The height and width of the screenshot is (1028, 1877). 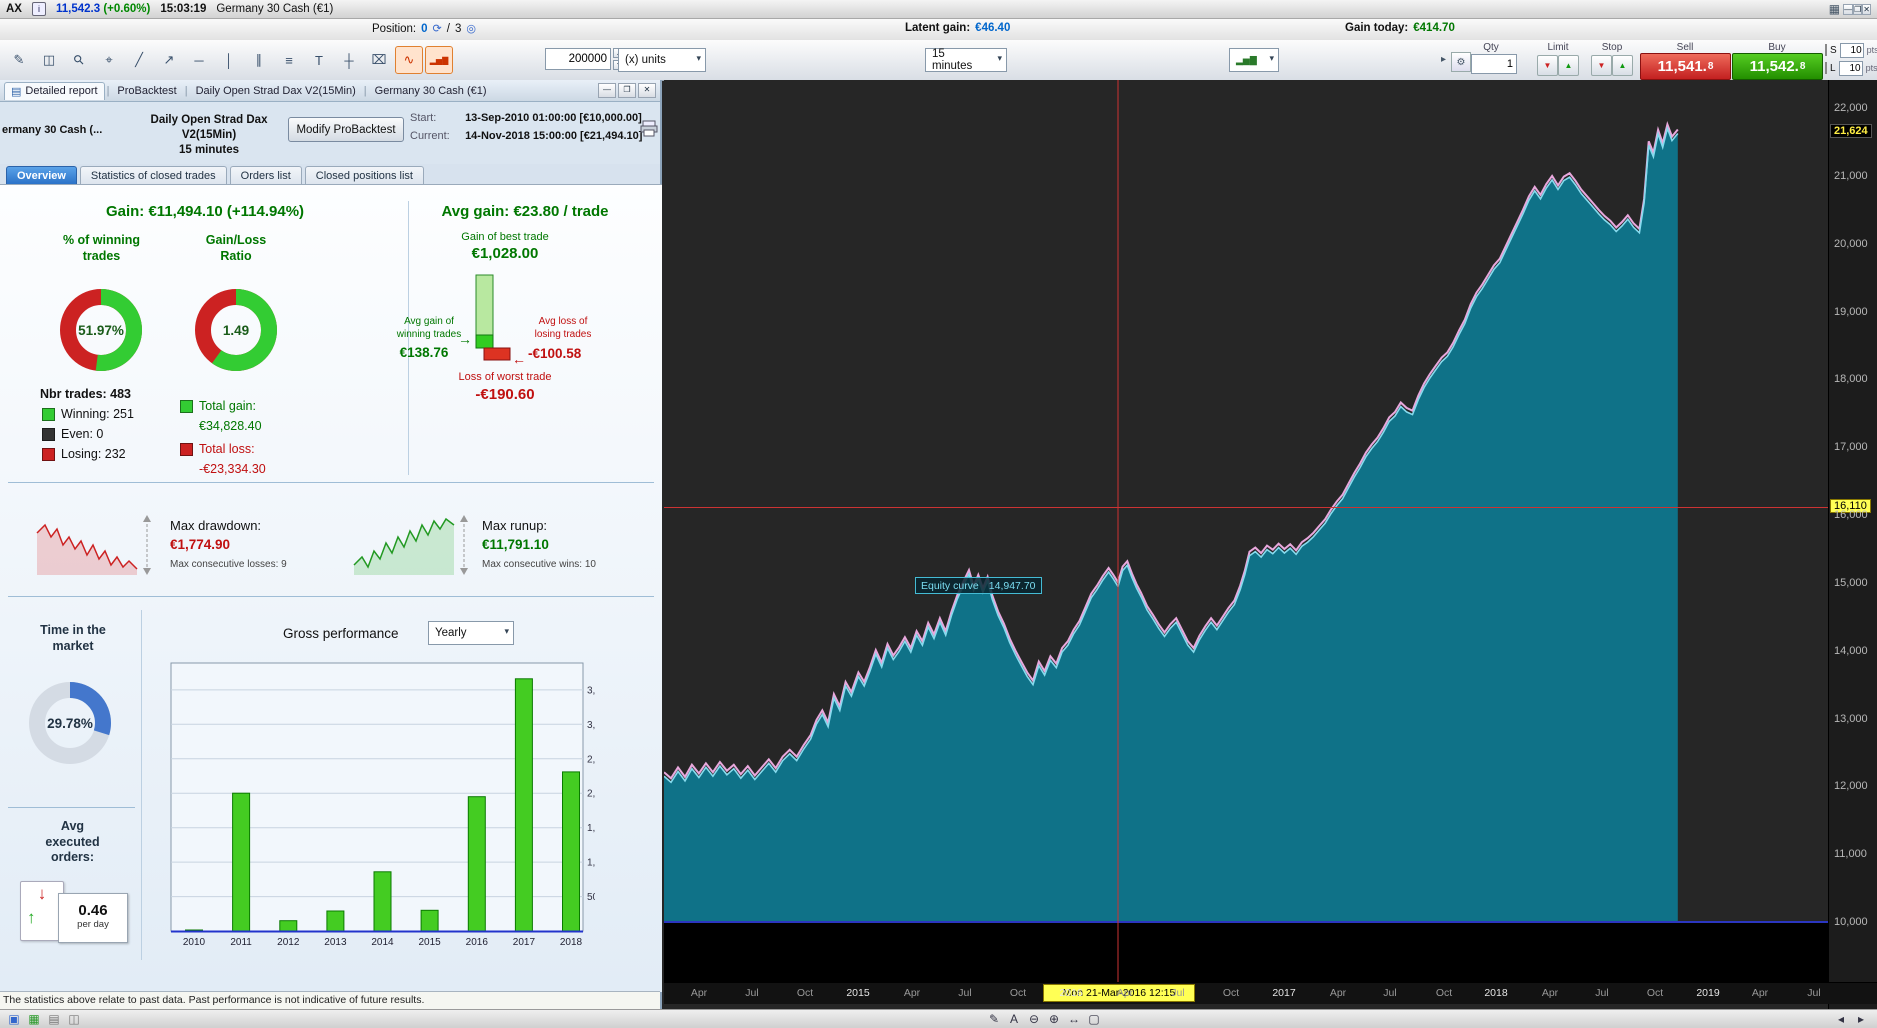 What do you see at coordinates (424, 352) in the screenshot?
I see `avg-win-value: €138.76` at bounding box center [424, 352].